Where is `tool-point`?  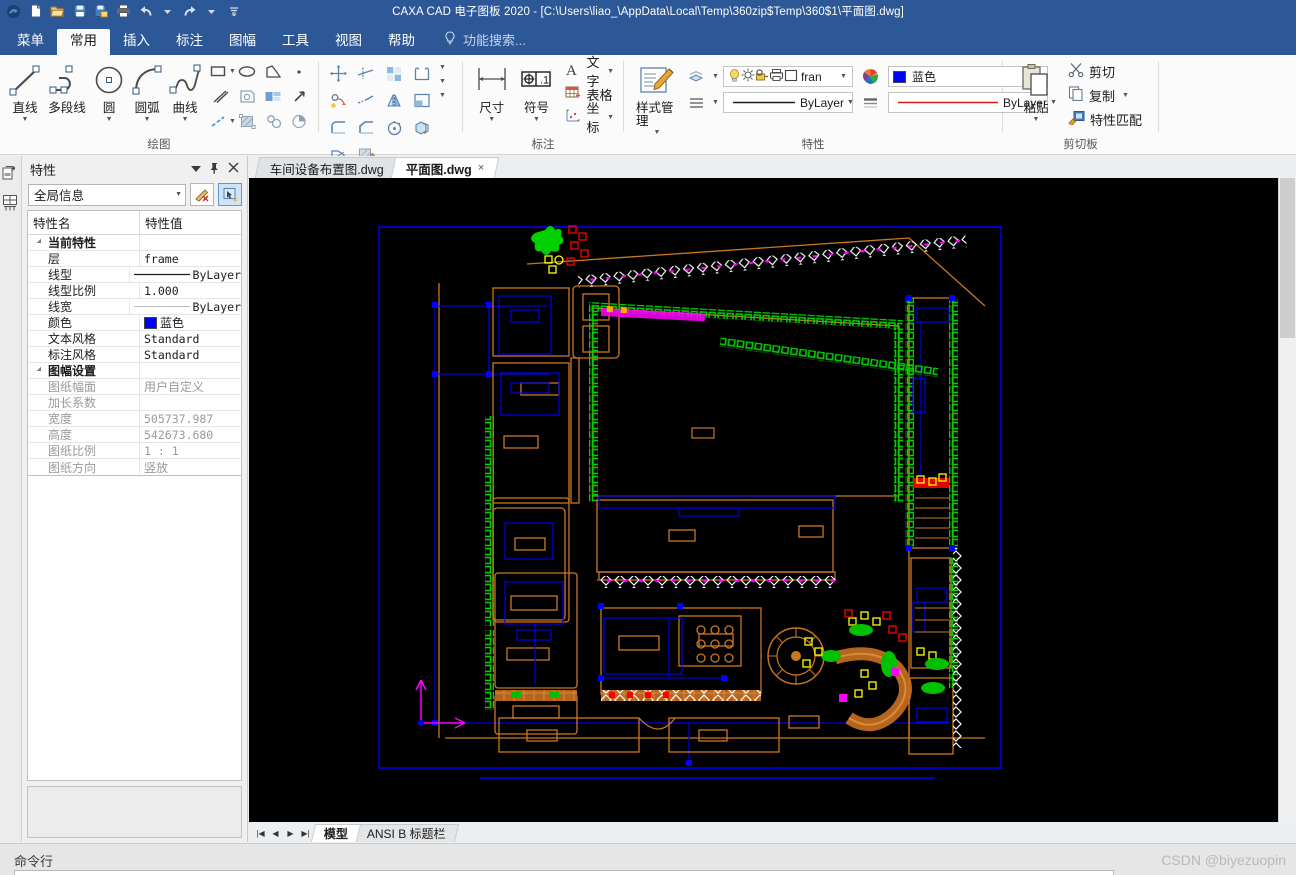
tool-point is located at coordinates (299, 71).